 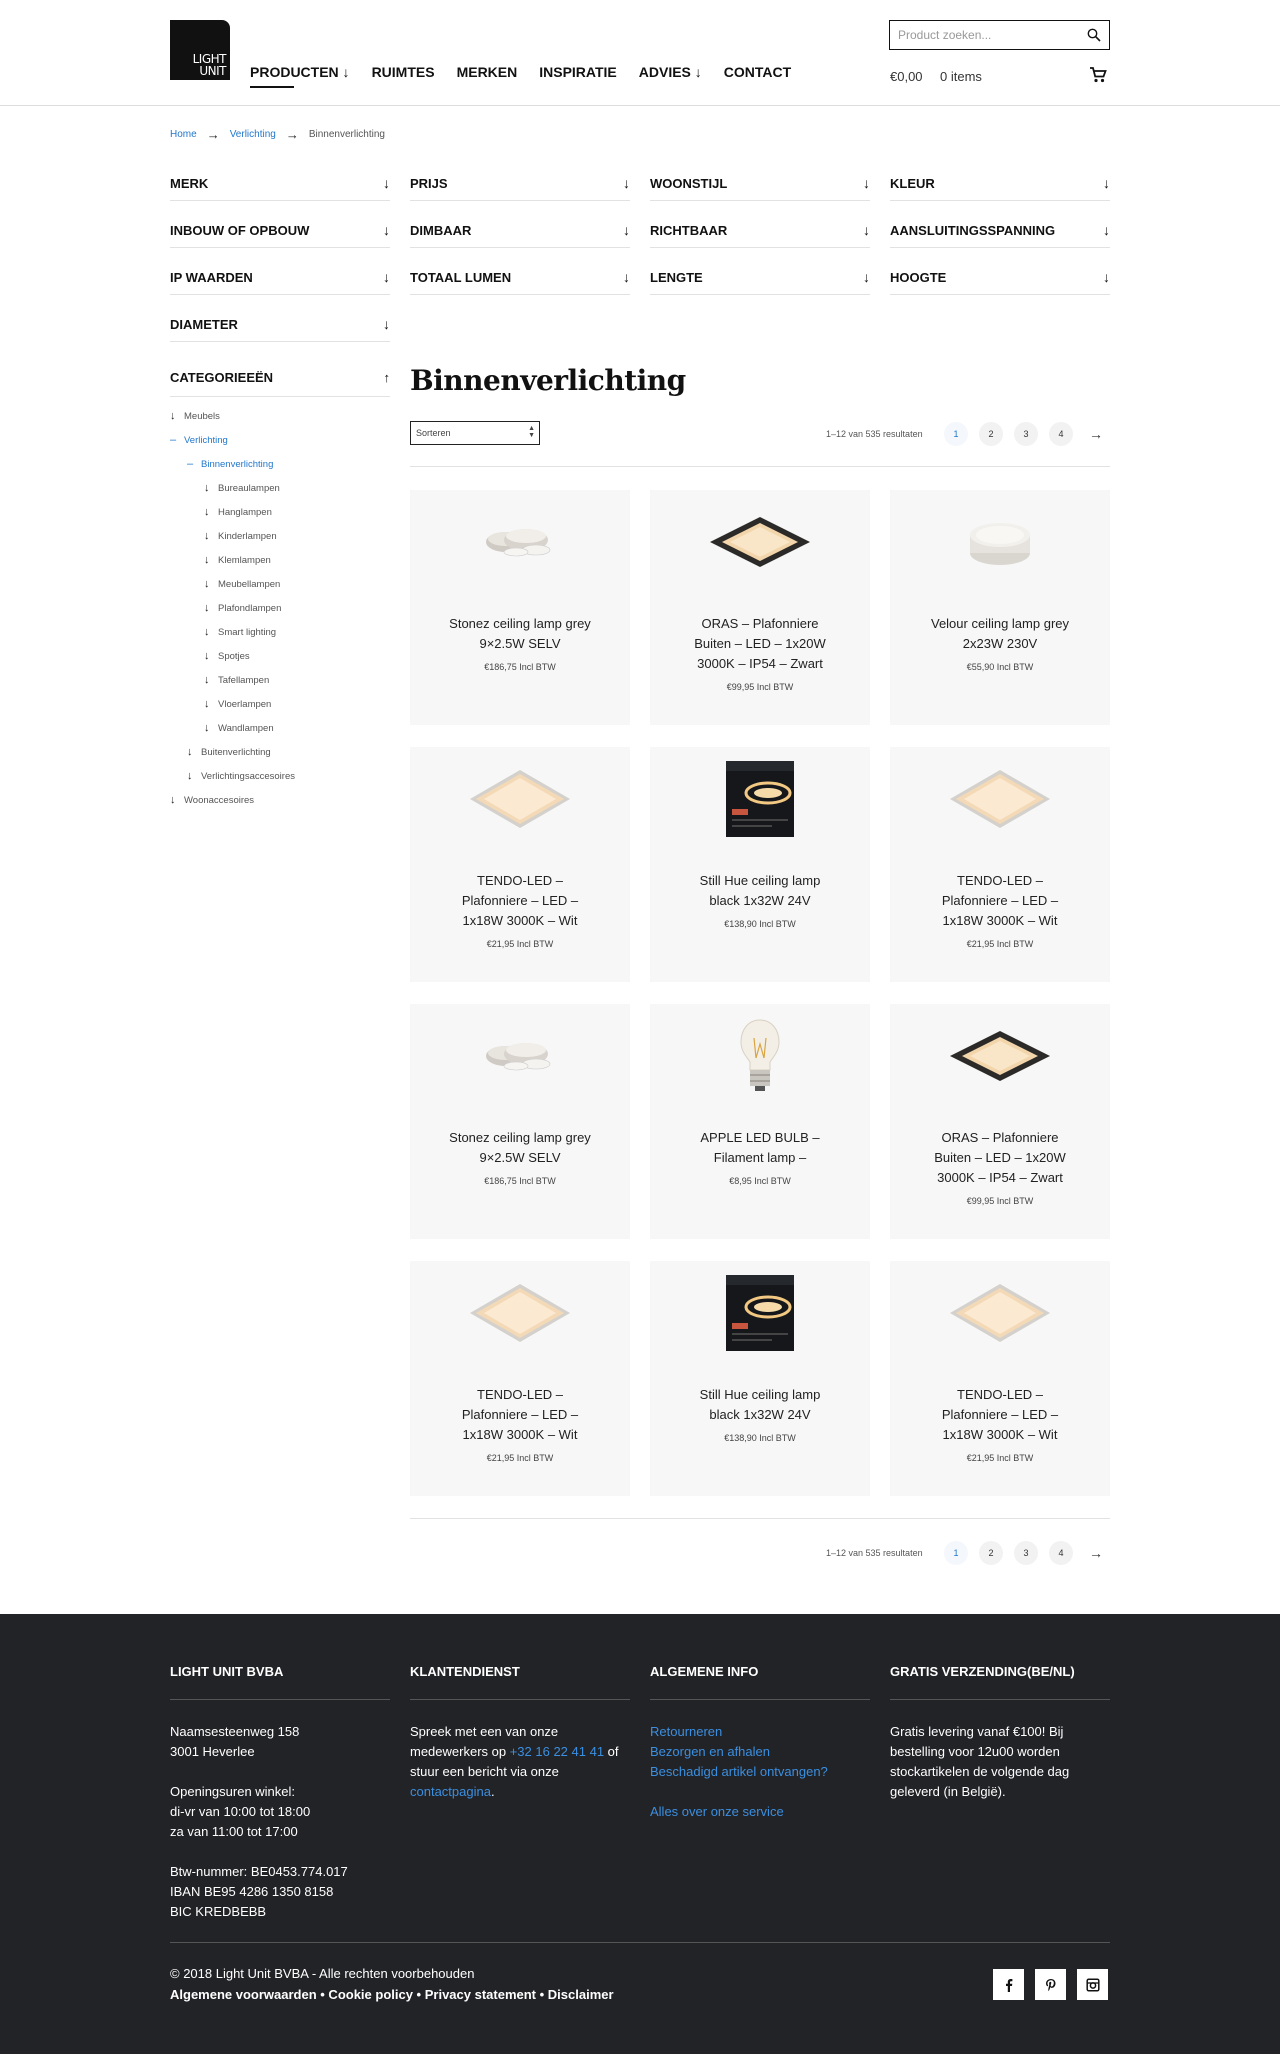 What do you see at coordinates (280, 656) in the screenshot?
I see `category-item: ↓ Spotjes` at bounding box center [280, 656].